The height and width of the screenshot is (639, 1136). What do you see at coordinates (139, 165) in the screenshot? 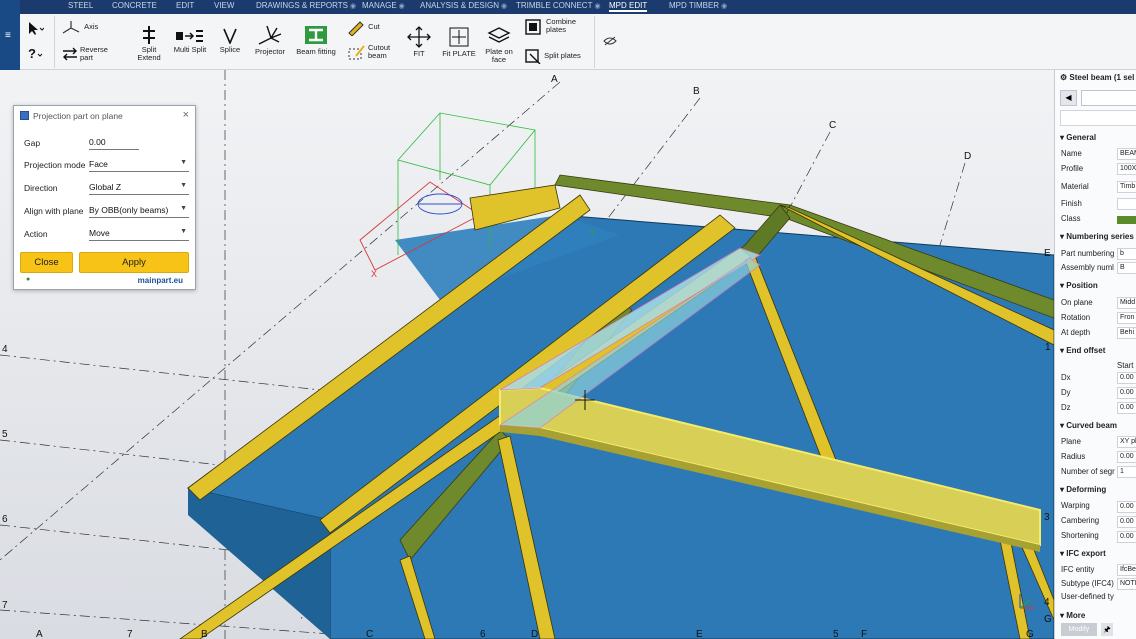
I see `projection-mode-select: Face ▼` at bounding box center [139, 165].